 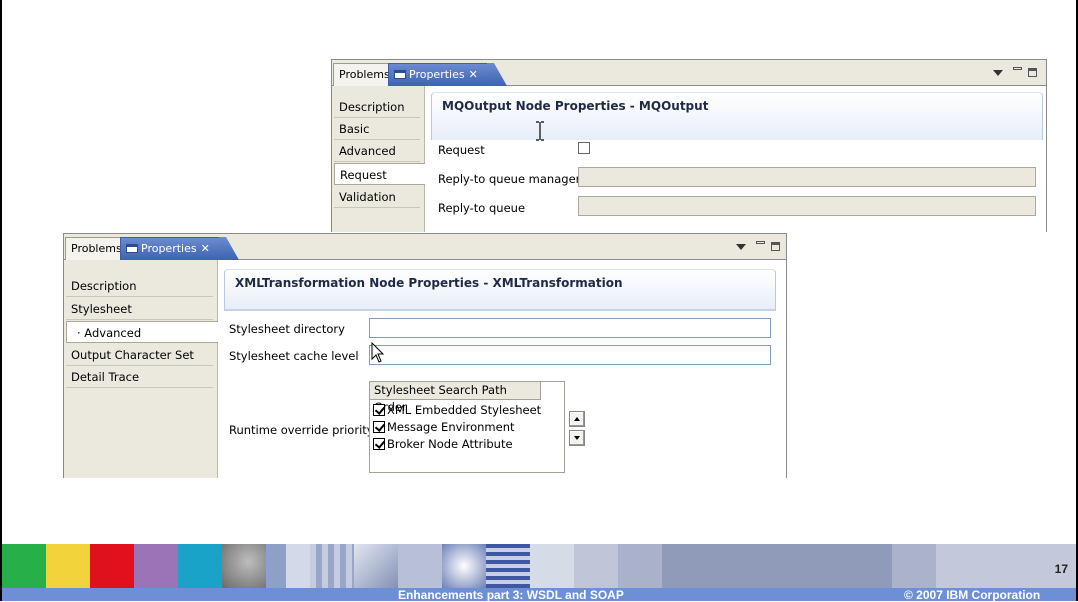 I want to click on sidebar-item-advanced: Advanced, so click(x=377, y=151).